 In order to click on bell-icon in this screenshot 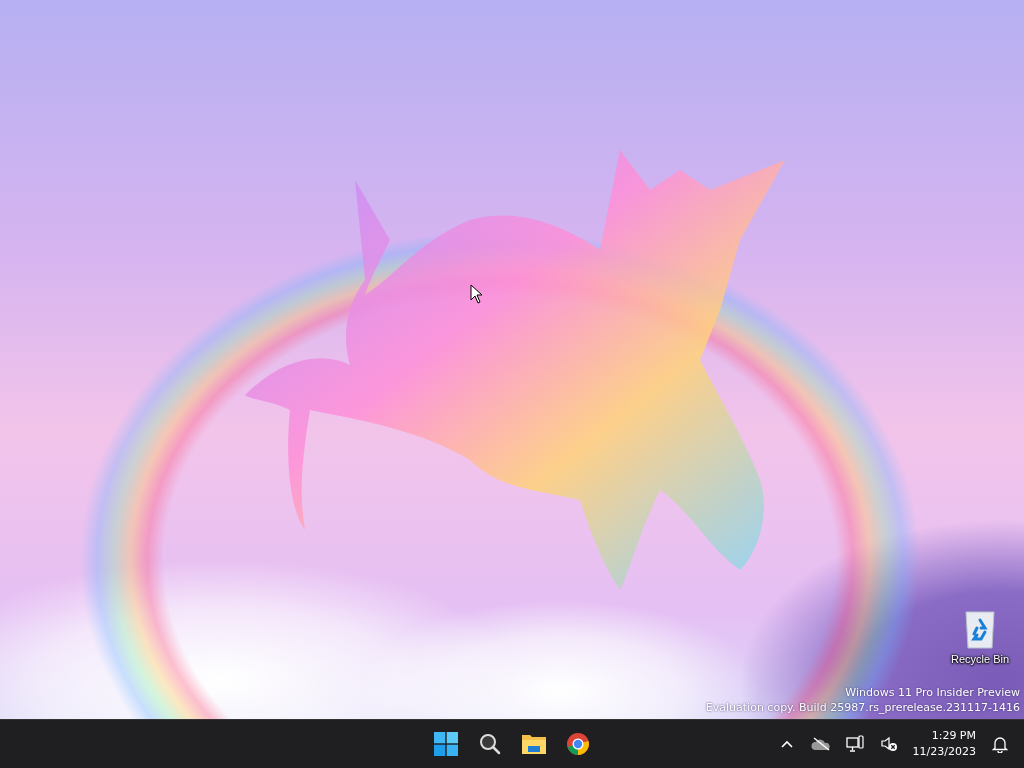, I will do `click(1000, 744)`.